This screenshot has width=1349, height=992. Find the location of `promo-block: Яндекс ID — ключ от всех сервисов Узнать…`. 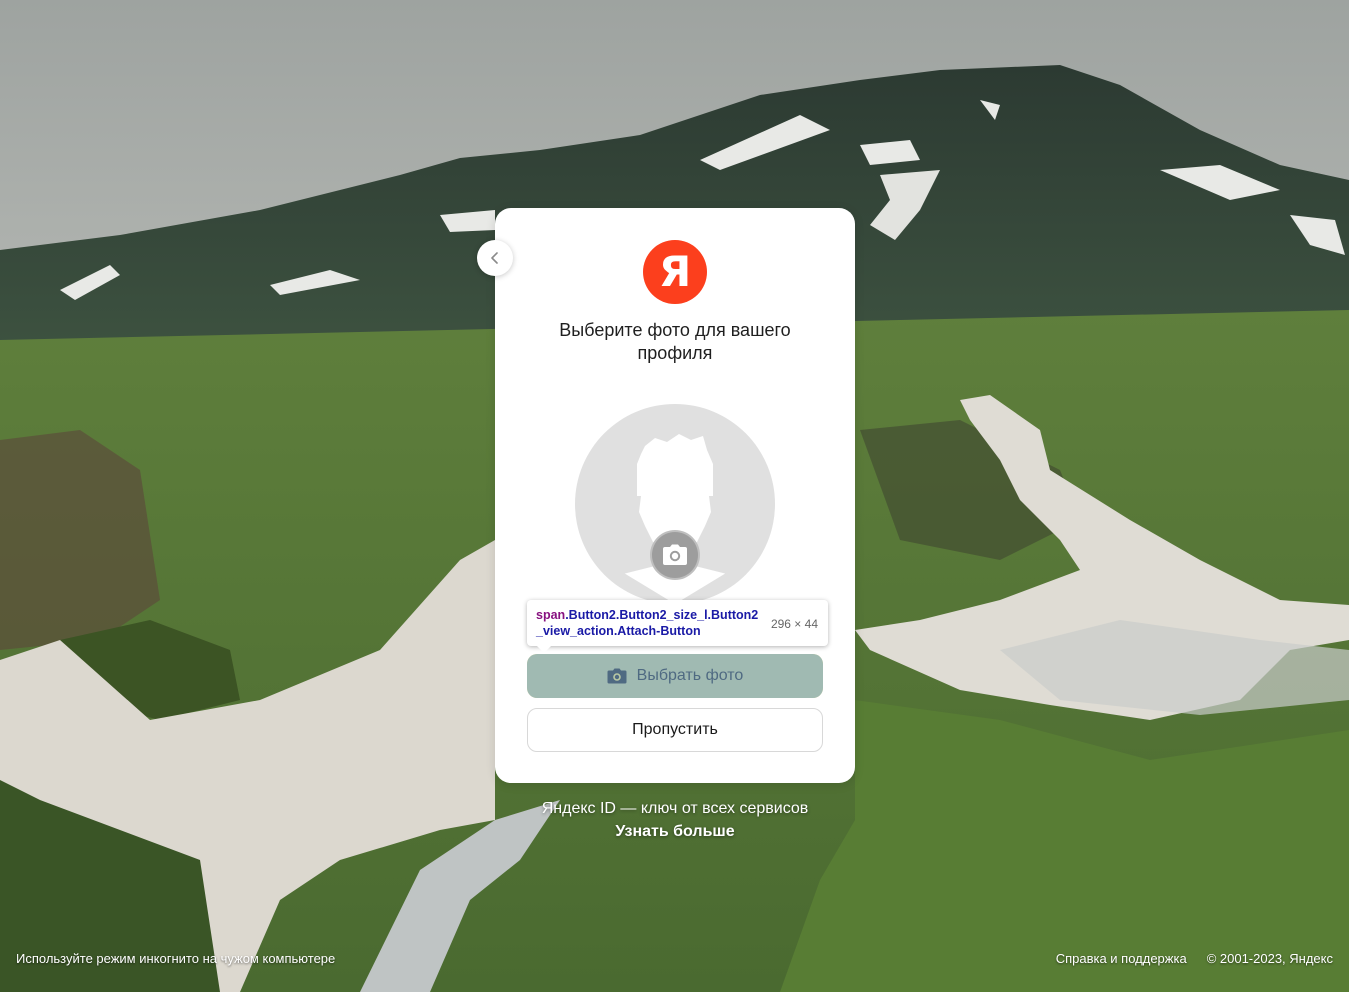

promo-block: Яндекс ID — ключ от всех сервисов Узнать… is located at coordinates (675, 821).